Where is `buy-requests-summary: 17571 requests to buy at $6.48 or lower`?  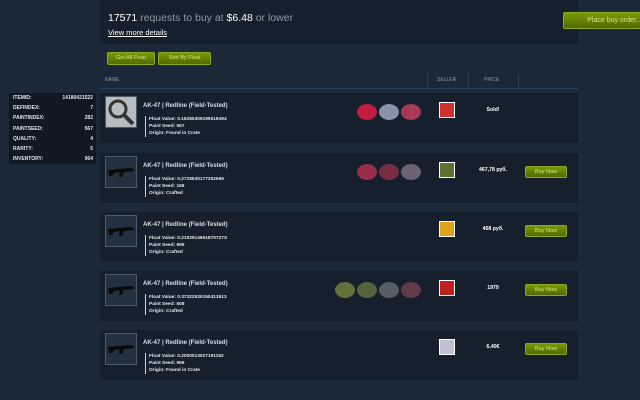 buy-requests-summary: 17571 requests to buy at $6.48 or lower is located at coordinates (200, 18).